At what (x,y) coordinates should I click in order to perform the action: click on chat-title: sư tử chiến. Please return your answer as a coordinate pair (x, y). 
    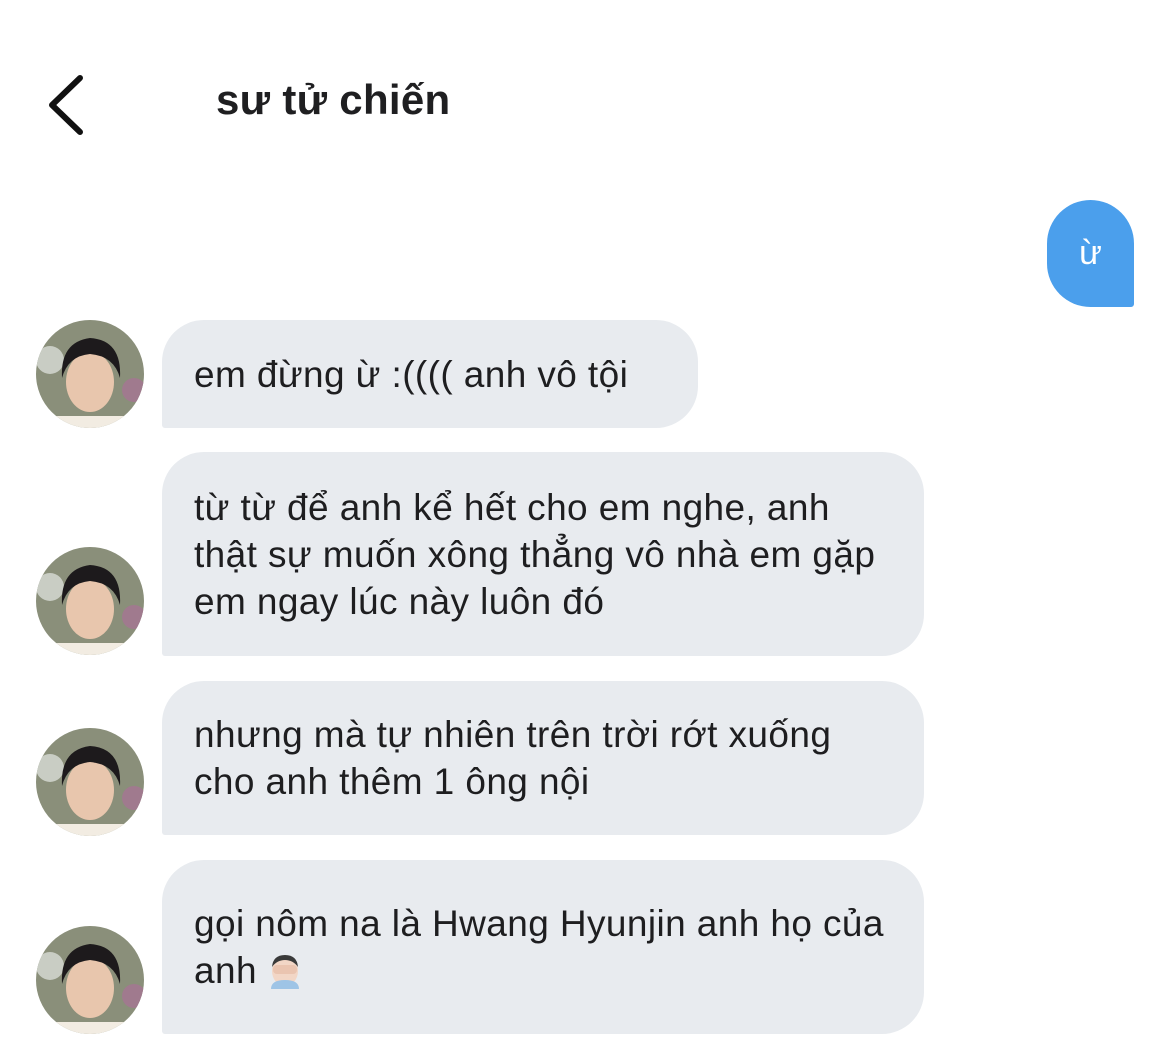
    Looking at the image, I should click on (333, 99).